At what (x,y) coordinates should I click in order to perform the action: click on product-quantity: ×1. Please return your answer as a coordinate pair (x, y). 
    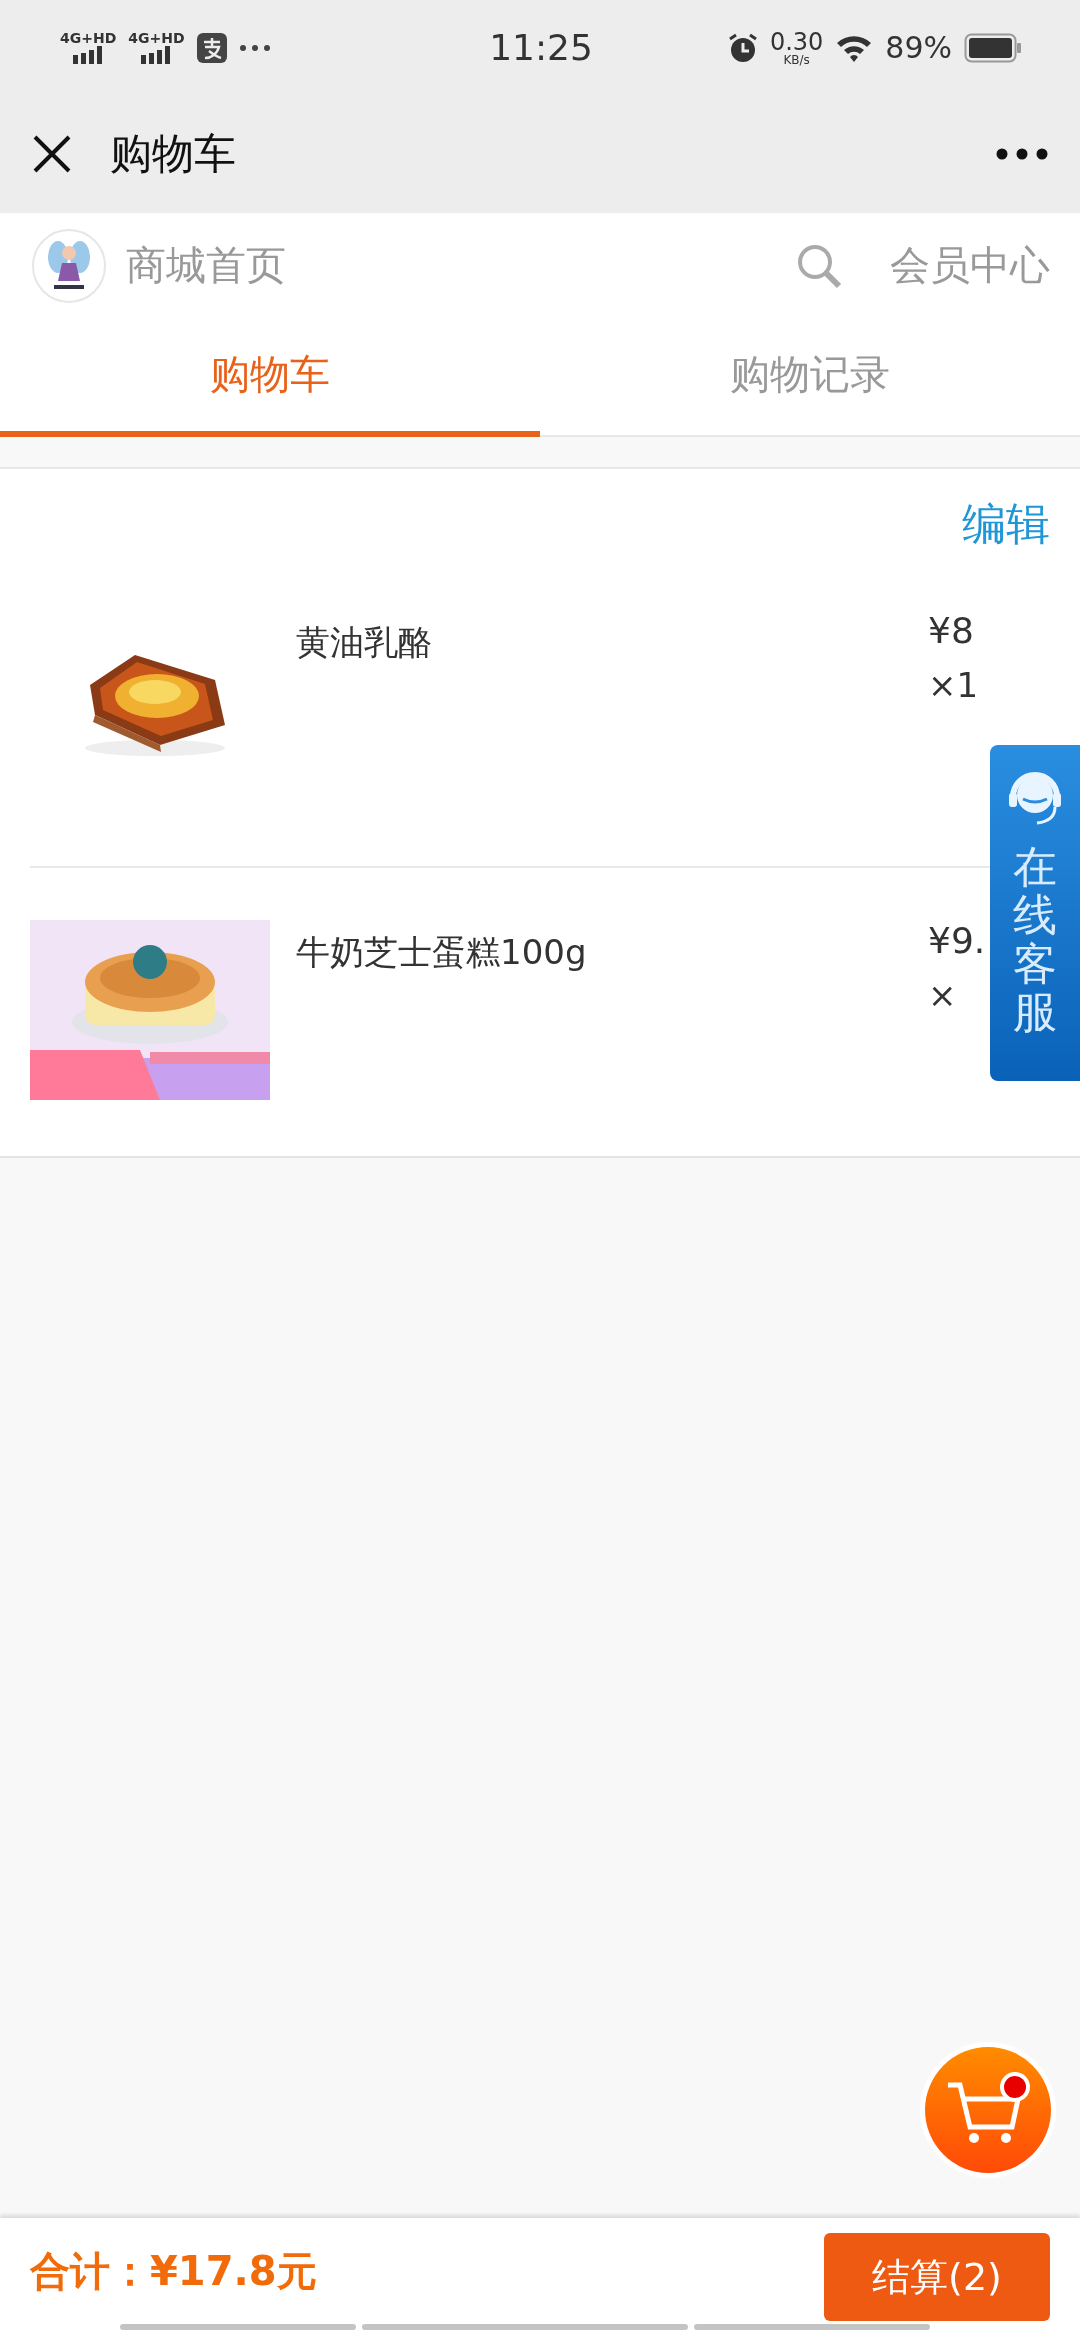
    Looking at the image, I should click on (953, 685).